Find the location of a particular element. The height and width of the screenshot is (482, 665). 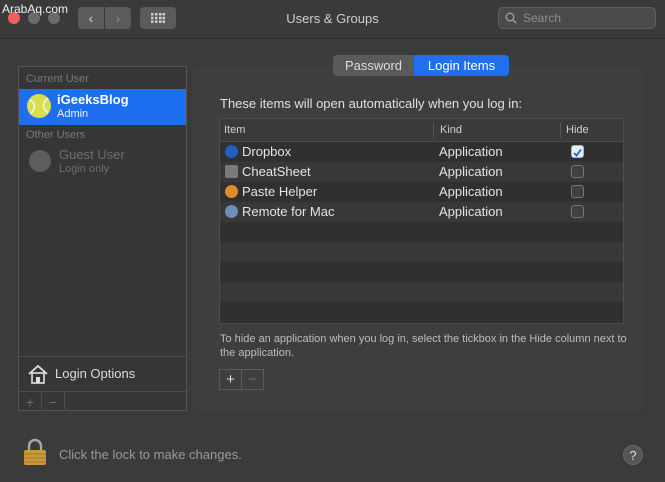

search-field is located at coordinates (577, 18).